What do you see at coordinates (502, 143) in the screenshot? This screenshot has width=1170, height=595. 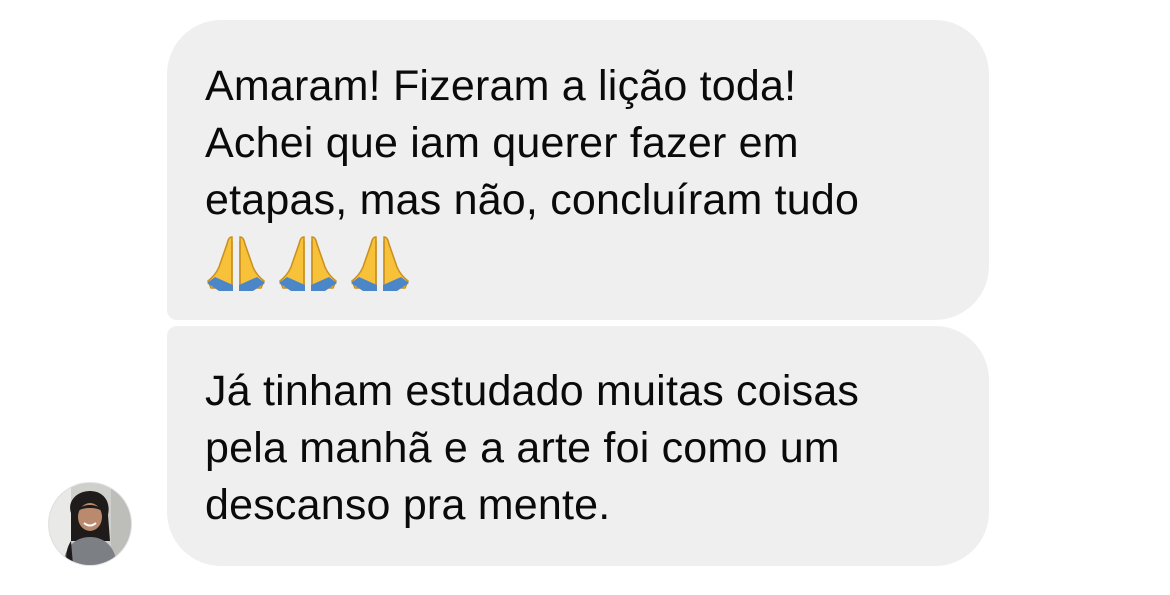 I see `message-text-line: Achei que iam querer fazer em` at bounding box center [502, 143].